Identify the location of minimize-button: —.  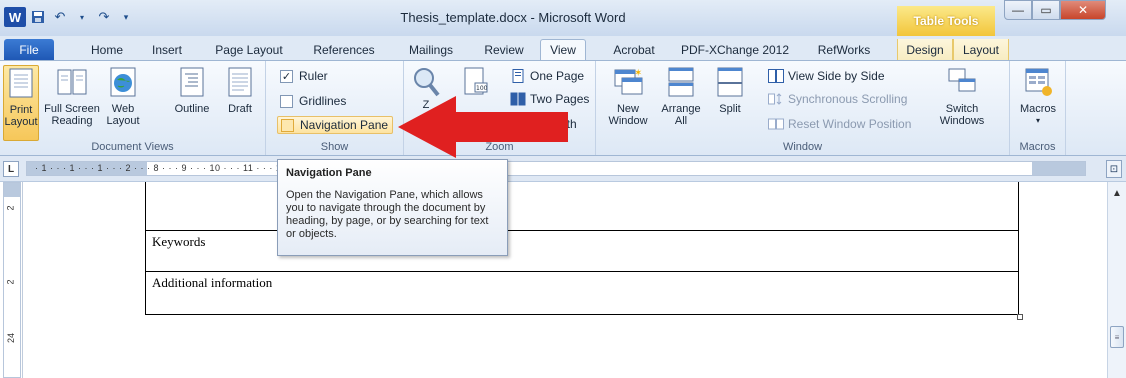
(1018, 10).